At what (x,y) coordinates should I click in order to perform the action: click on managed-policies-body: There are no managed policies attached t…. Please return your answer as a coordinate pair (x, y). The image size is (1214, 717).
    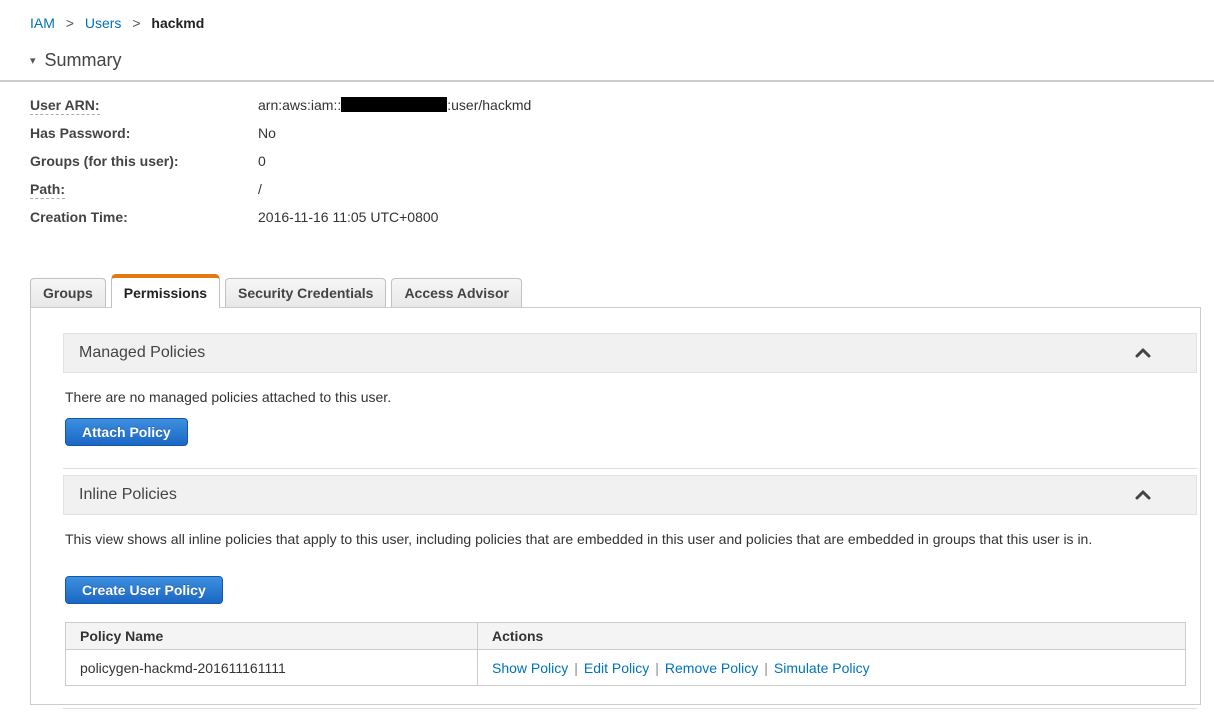
    Looking at the image, I should click on (630, 409).